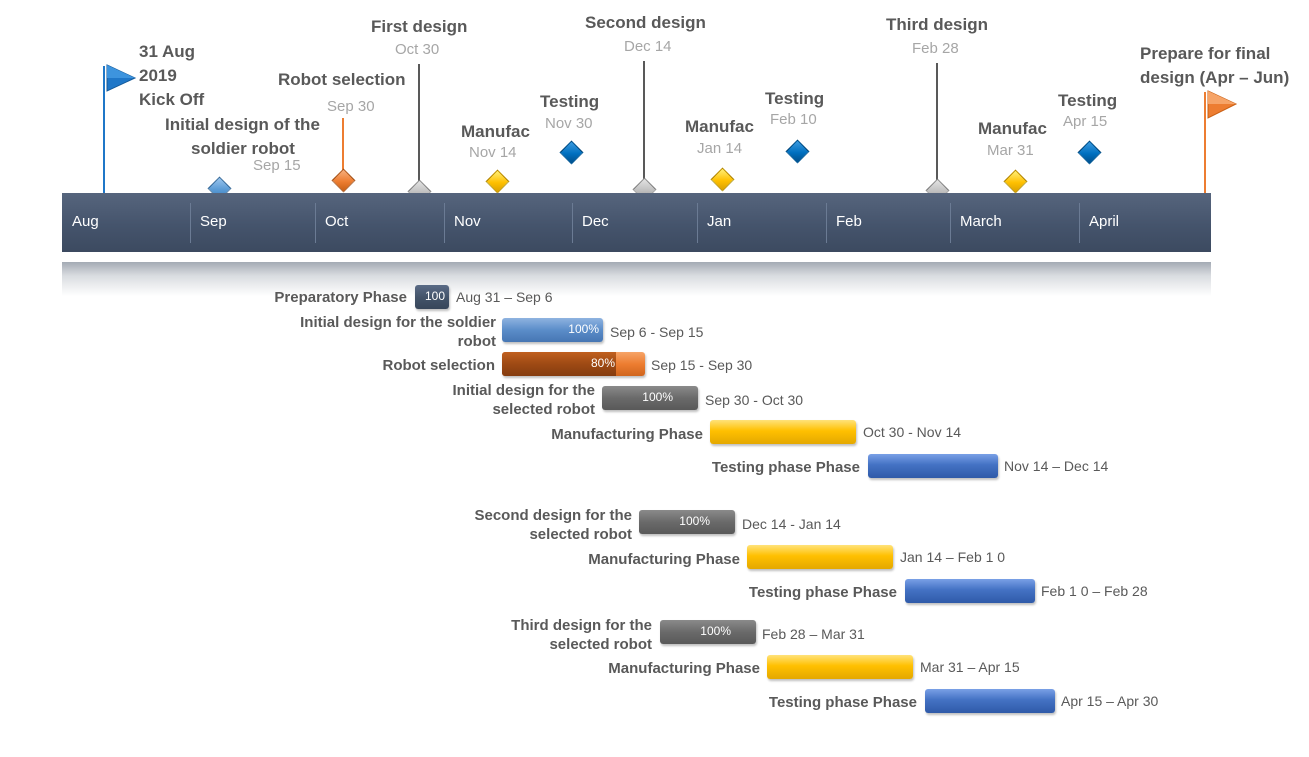 The height and width of the screenshot is (757, 1309). What do you see at coordinates (419, 26) in the screenshot?
I see `milestone-first-design-title: First design` at bounding box center [419, 26].